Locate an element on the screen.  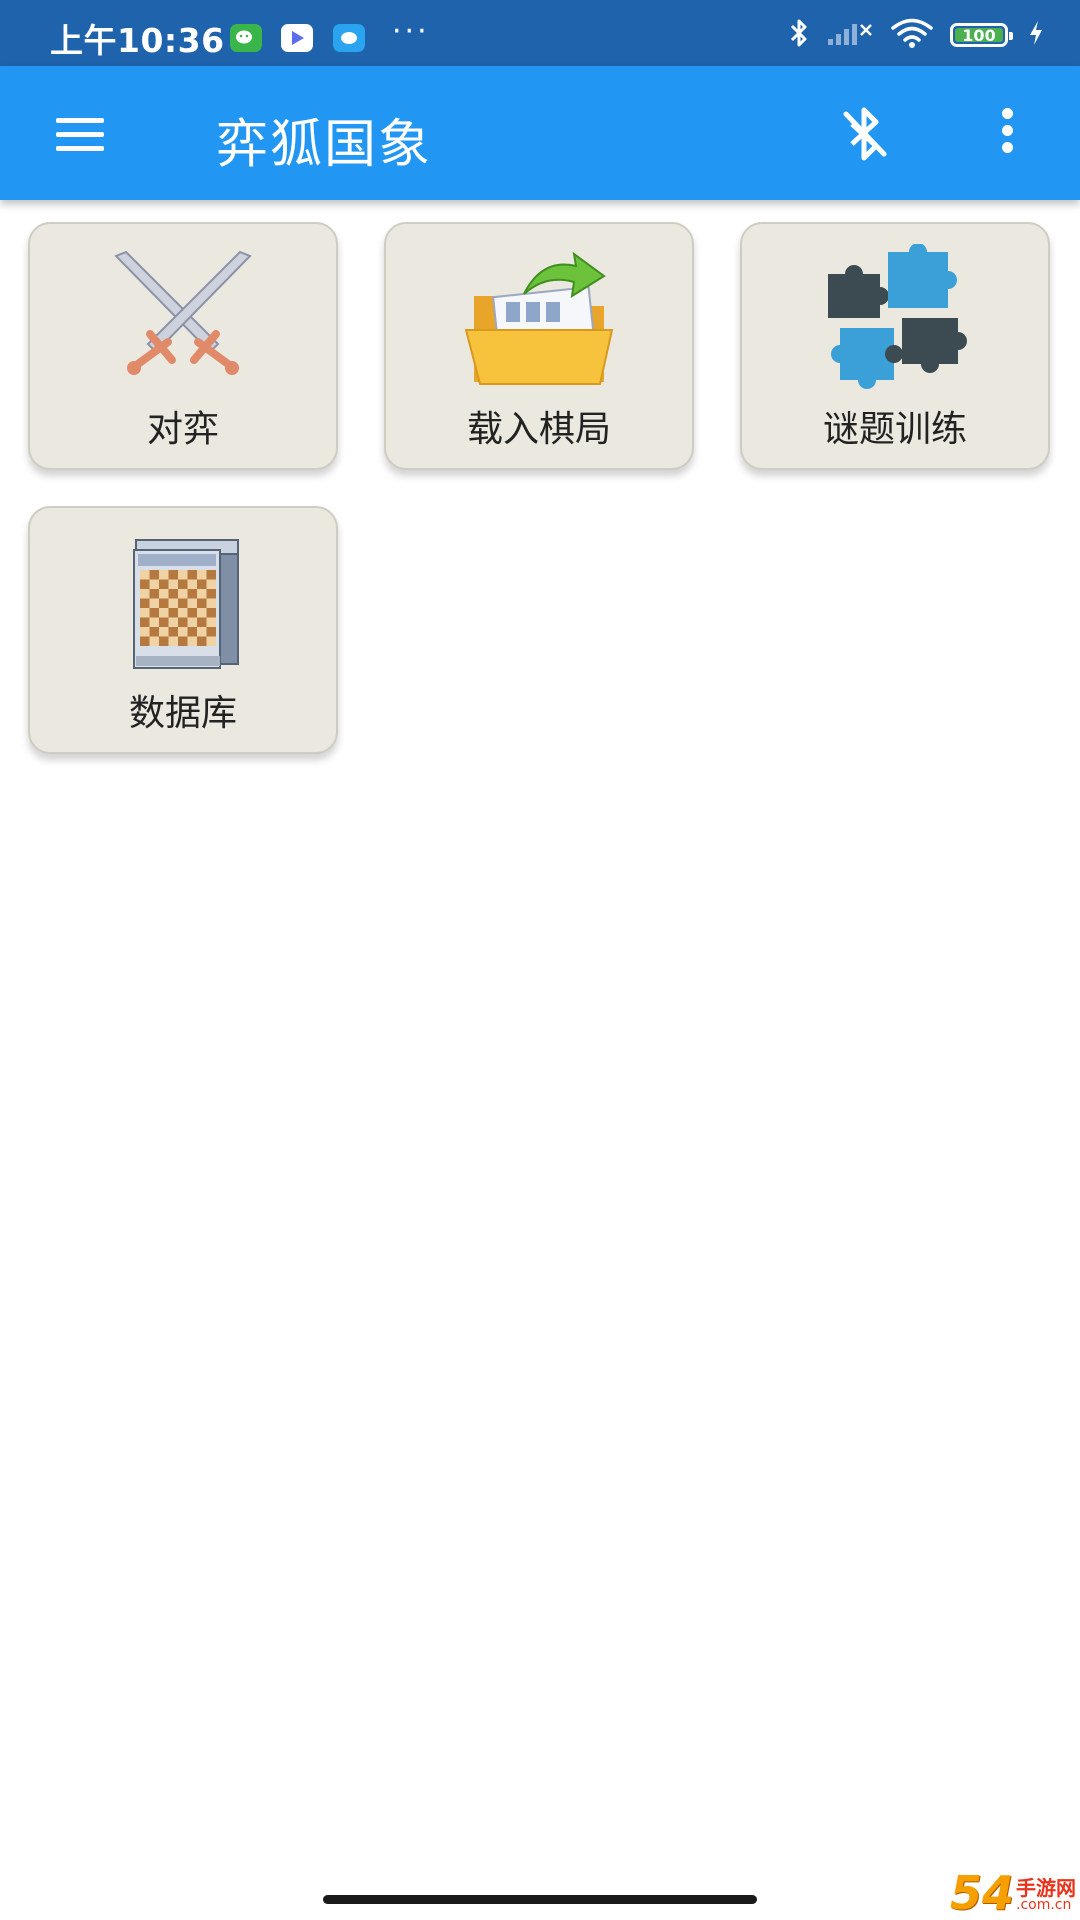
bluetooth-icon is located at coordinates (799, 35).